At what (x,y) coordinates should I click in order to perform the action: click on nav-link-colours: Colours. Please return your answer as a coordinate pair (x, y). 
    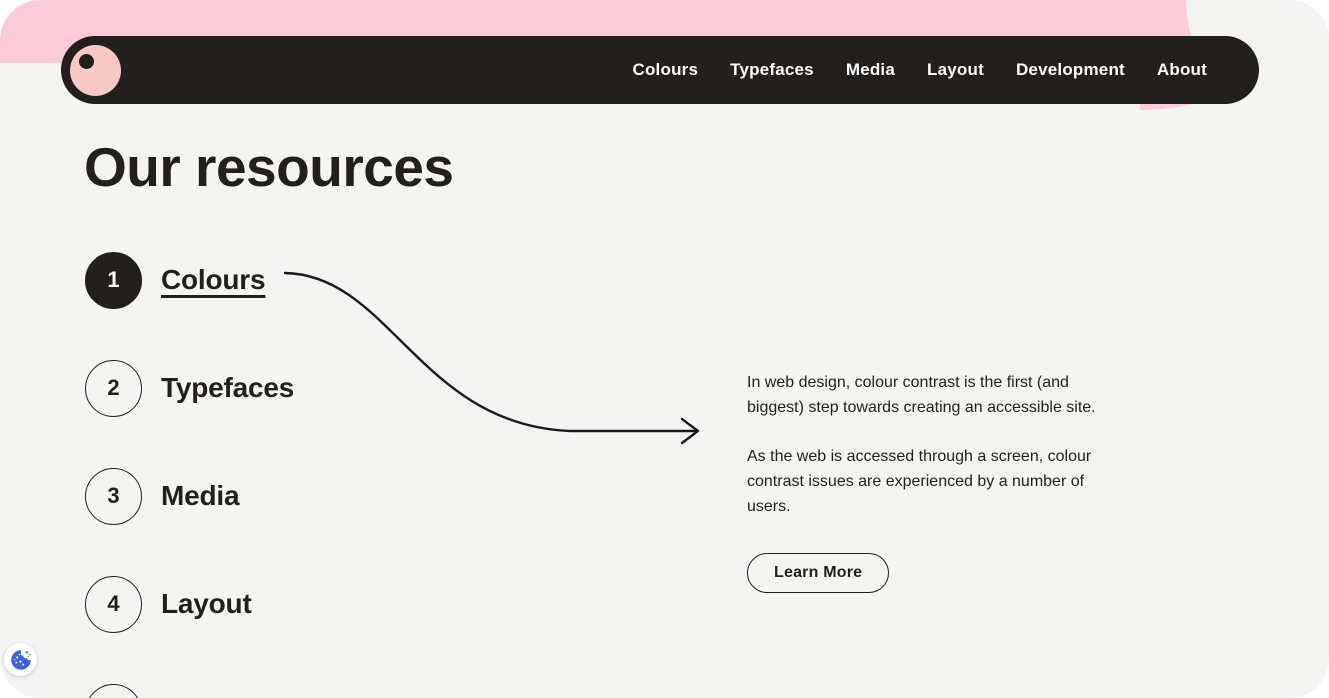
    Looking at the image, I should click on (666, 69).